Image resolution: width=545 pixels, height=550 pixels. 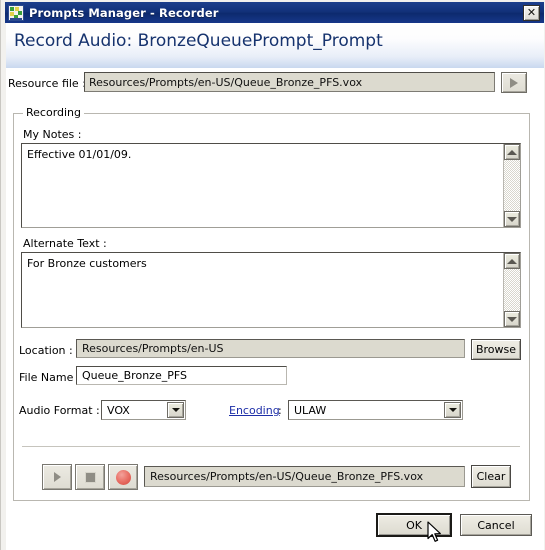 What do you see at coordinates (47, 83) in the screenshot?
I see `resource-file-label: Resource file :` at bounding box center [47, 83].